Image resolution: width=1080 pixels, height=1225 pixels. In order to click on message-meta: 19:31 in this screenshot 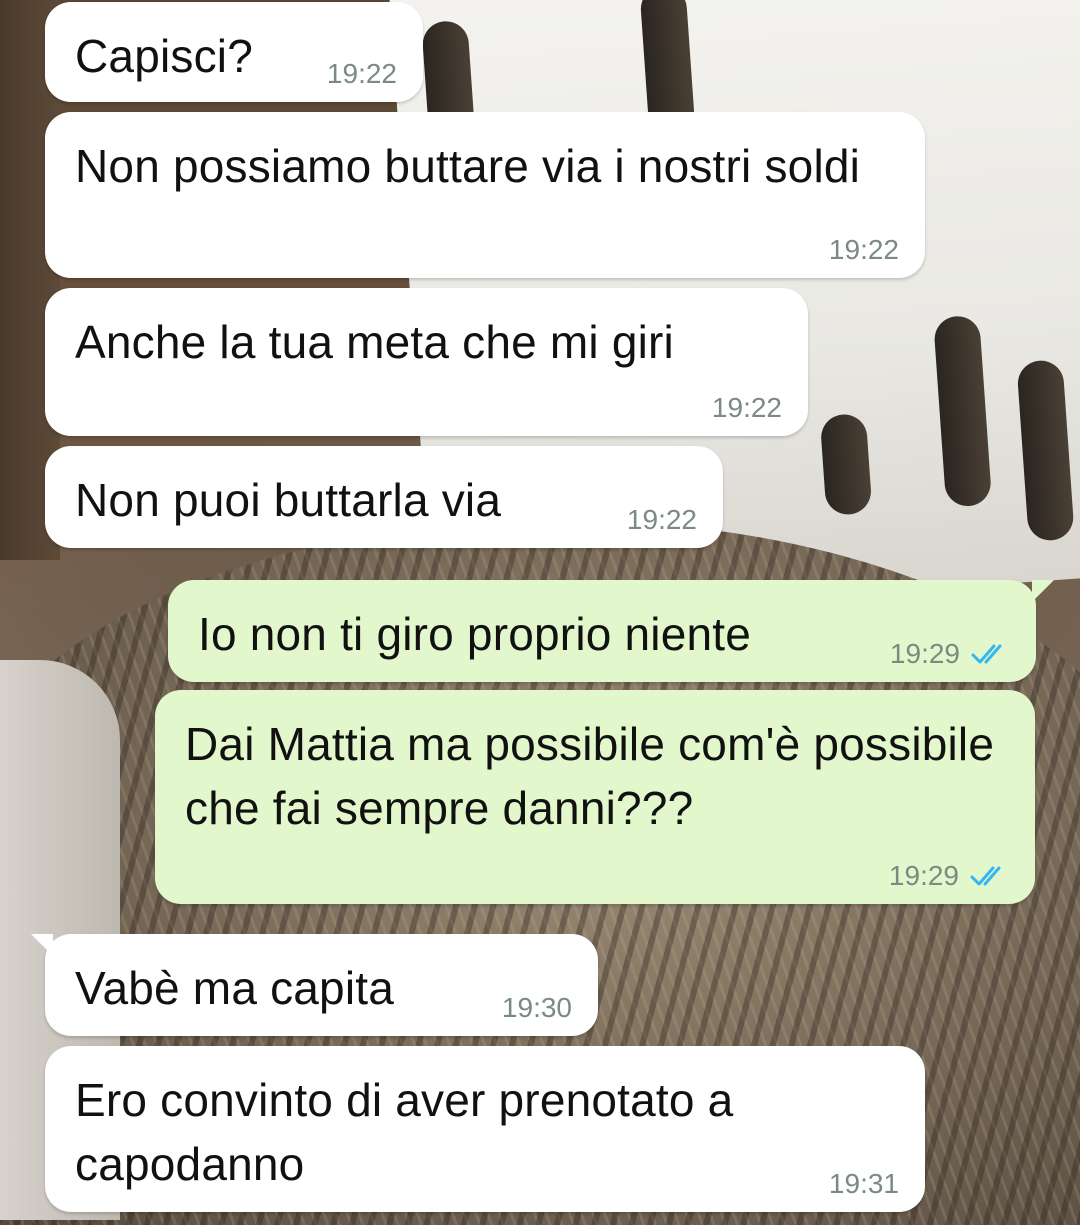, I will do `click(864, 1184)`.